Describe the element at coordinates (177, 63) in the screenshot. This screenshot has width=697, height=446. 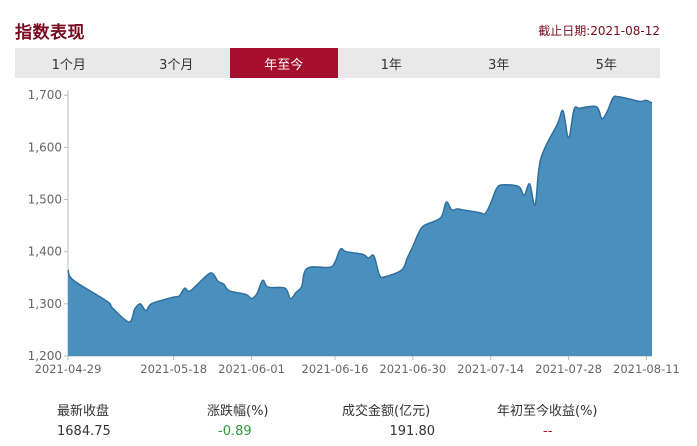
I see `tab-3-months: 3个月` at that location.